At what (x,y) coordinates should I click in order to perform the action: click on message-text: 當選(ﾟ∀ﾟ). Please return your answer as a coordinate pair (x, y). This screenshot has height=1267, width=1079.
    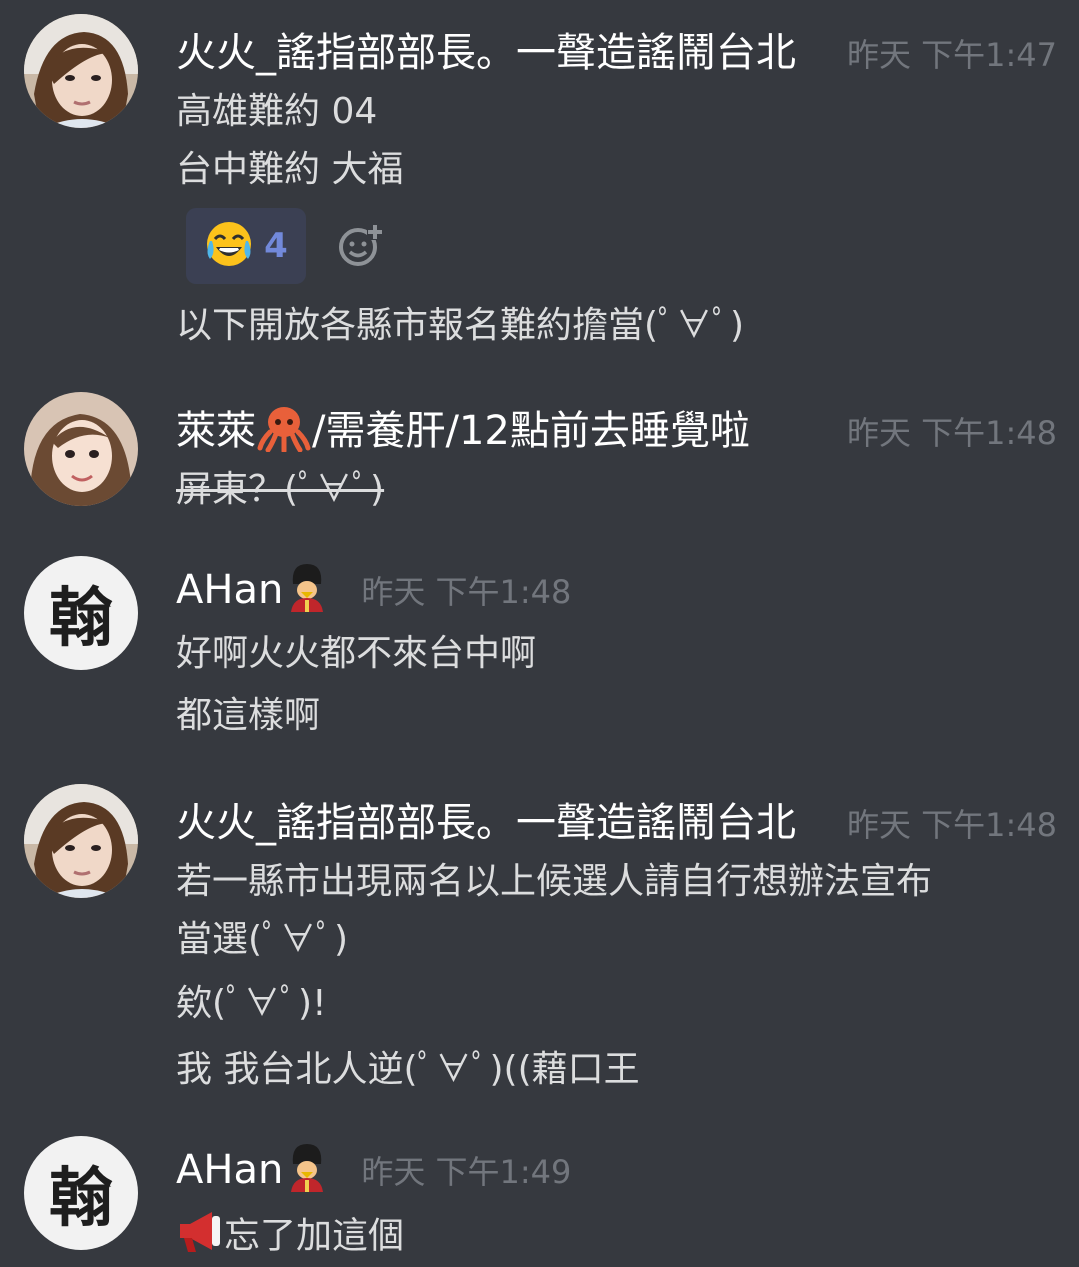
    Looking at the image, I should click on (262, 939).